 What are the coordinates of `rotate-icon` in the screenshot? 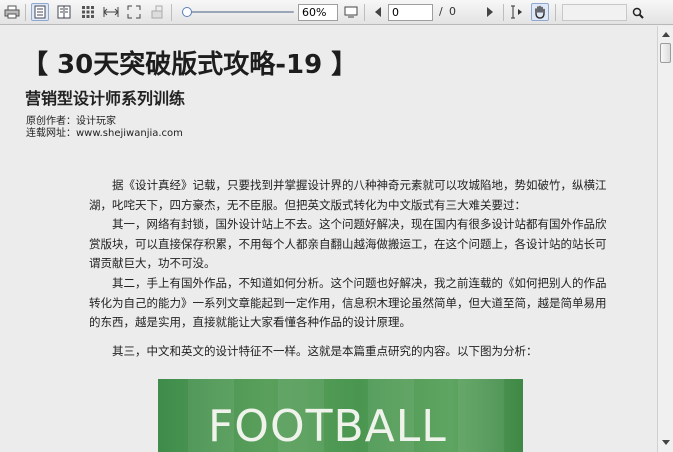 It's located at (157, 12).